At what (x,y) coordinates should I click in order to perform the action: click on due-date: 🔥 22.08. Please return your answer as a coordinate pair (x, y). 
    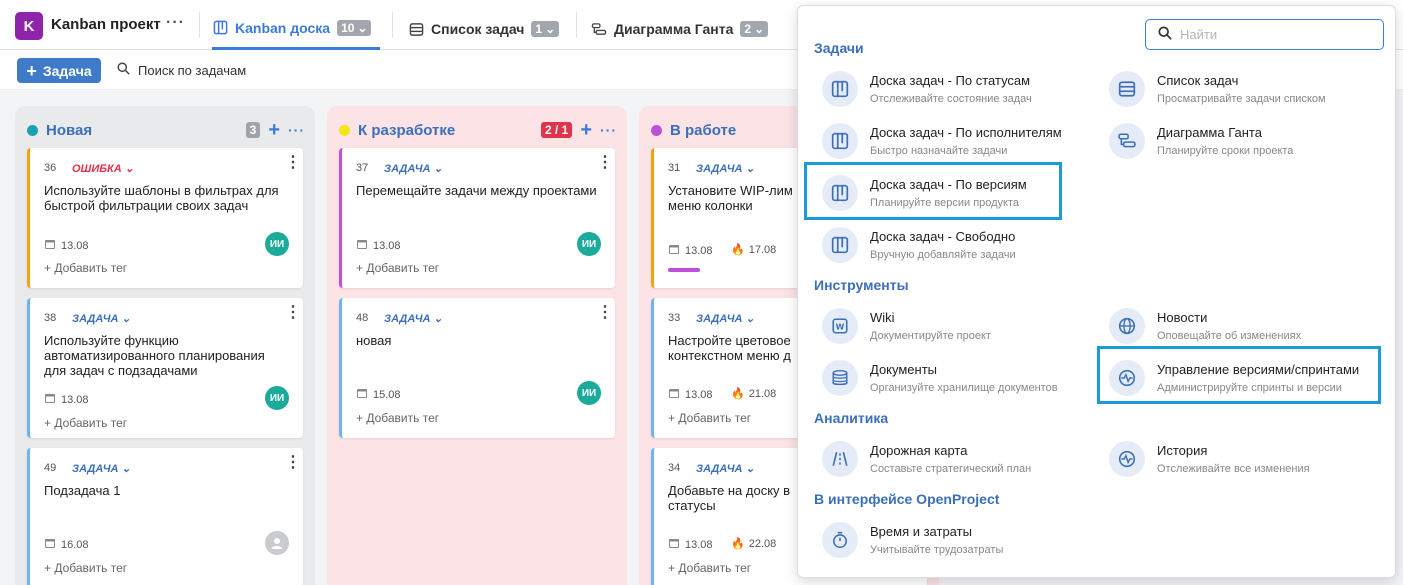
    Looking at the image, I should click on (753, 544).